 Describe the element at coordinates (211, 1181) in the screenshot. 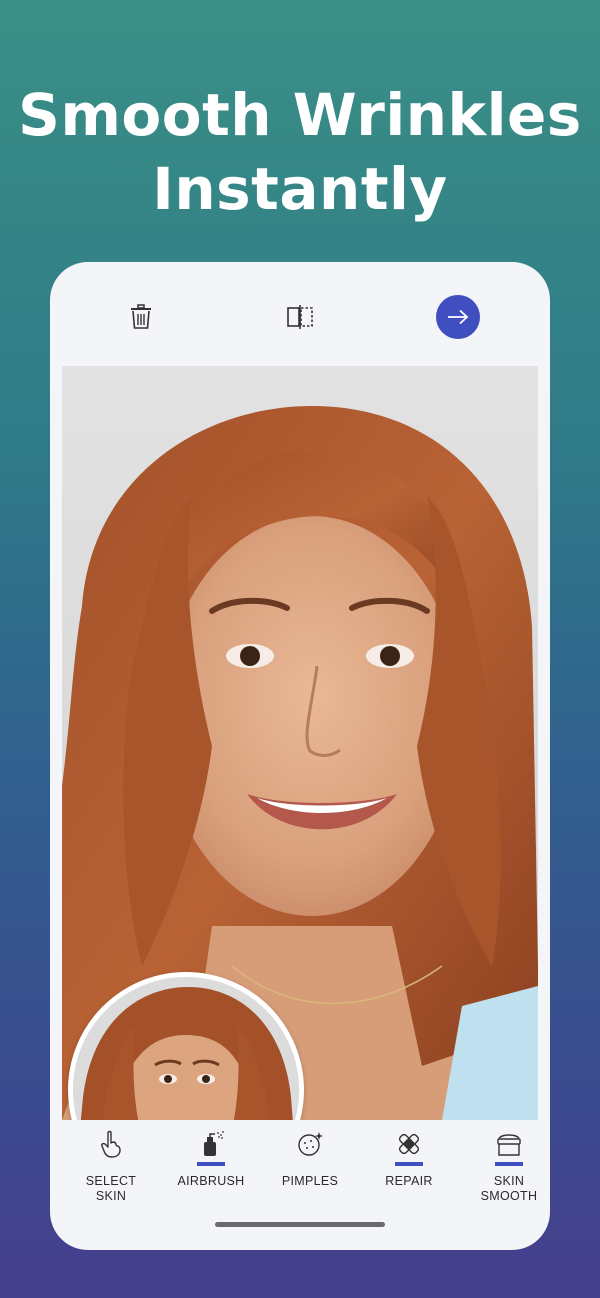

I see `tool-label: AIRBRUSH` at that location.